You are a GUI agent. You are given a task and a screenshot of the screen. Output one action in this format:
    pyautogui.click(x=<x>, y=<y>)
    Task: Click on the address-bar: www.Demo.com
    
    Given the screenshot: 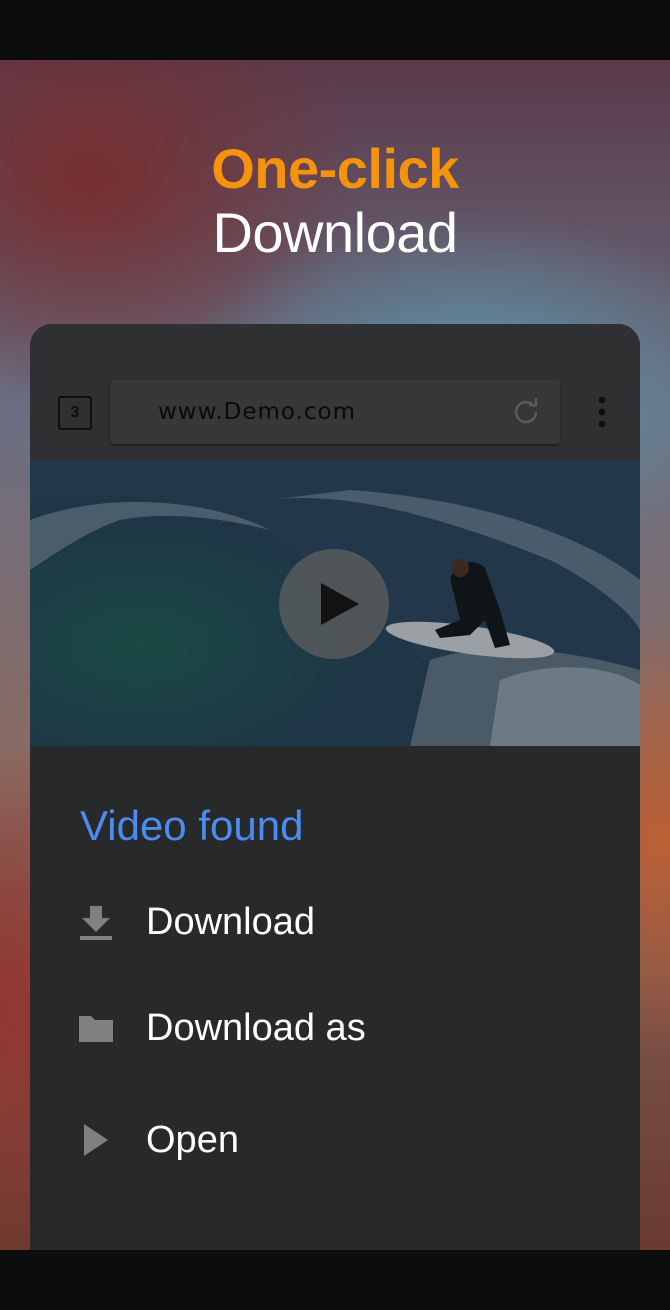 What is the action you would take?
    pyautogui.click(x=335, y=412)
    